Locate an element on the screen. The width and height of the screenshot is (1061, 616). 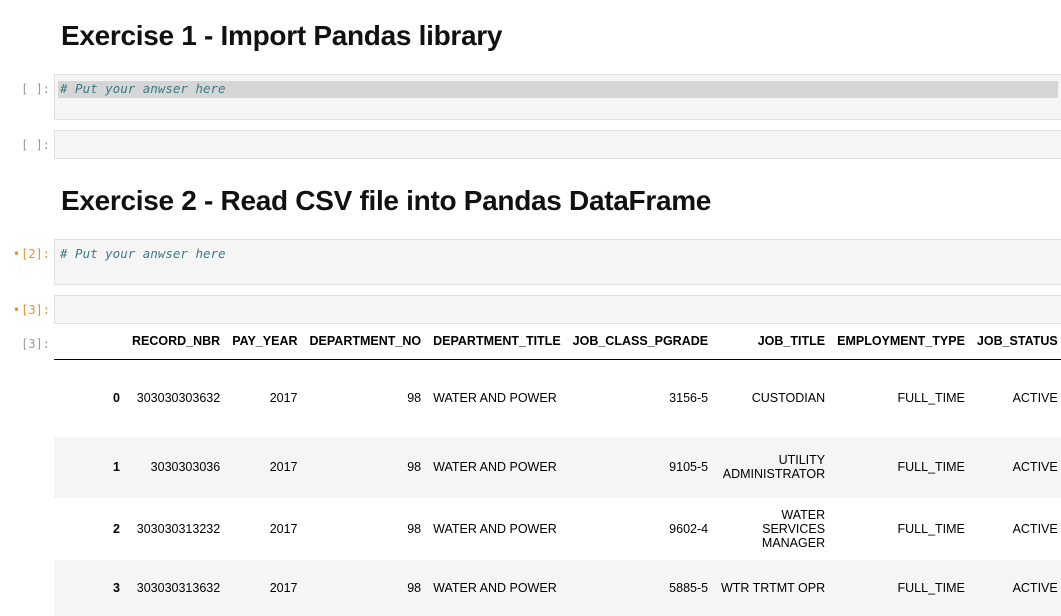
execution-count: [2]: is located at coordinates (35, 254).